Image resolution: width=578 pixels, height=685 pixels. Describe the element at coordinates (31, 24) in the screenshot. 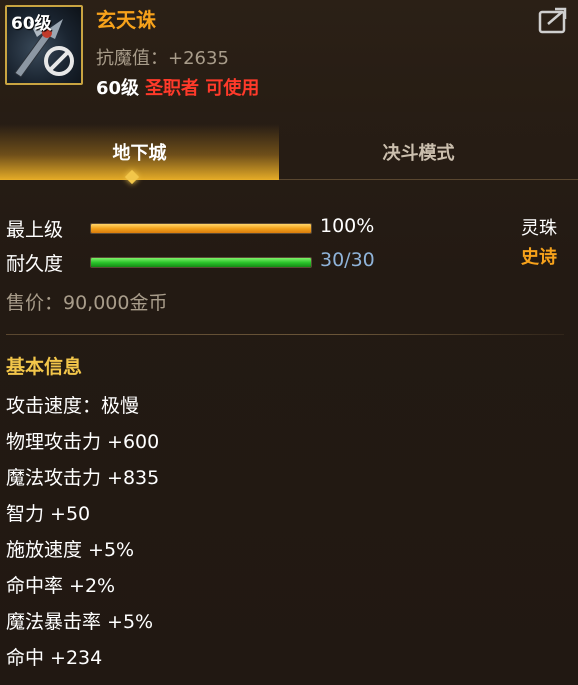

I see `item-level-badge: 60级` at that location.